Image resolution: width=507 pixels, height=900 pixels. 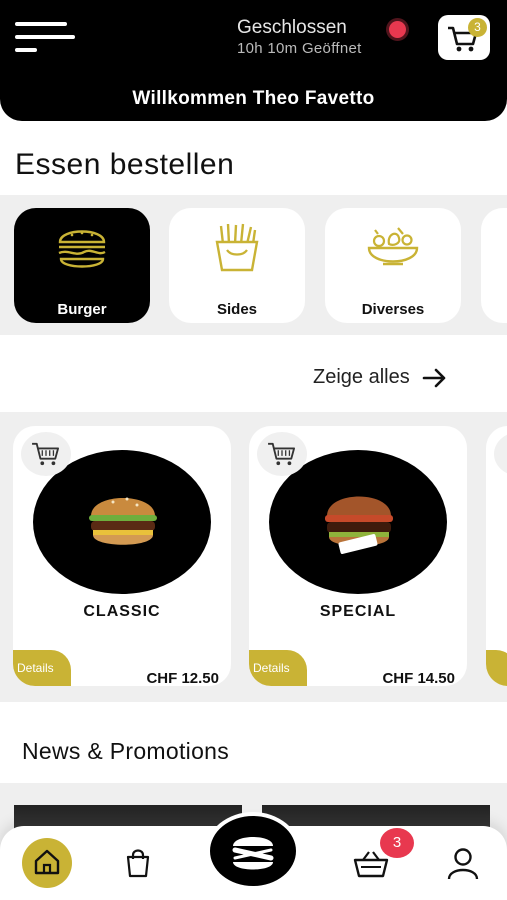 I want to click on category-label: Diverses, so click(x=393, y=309).